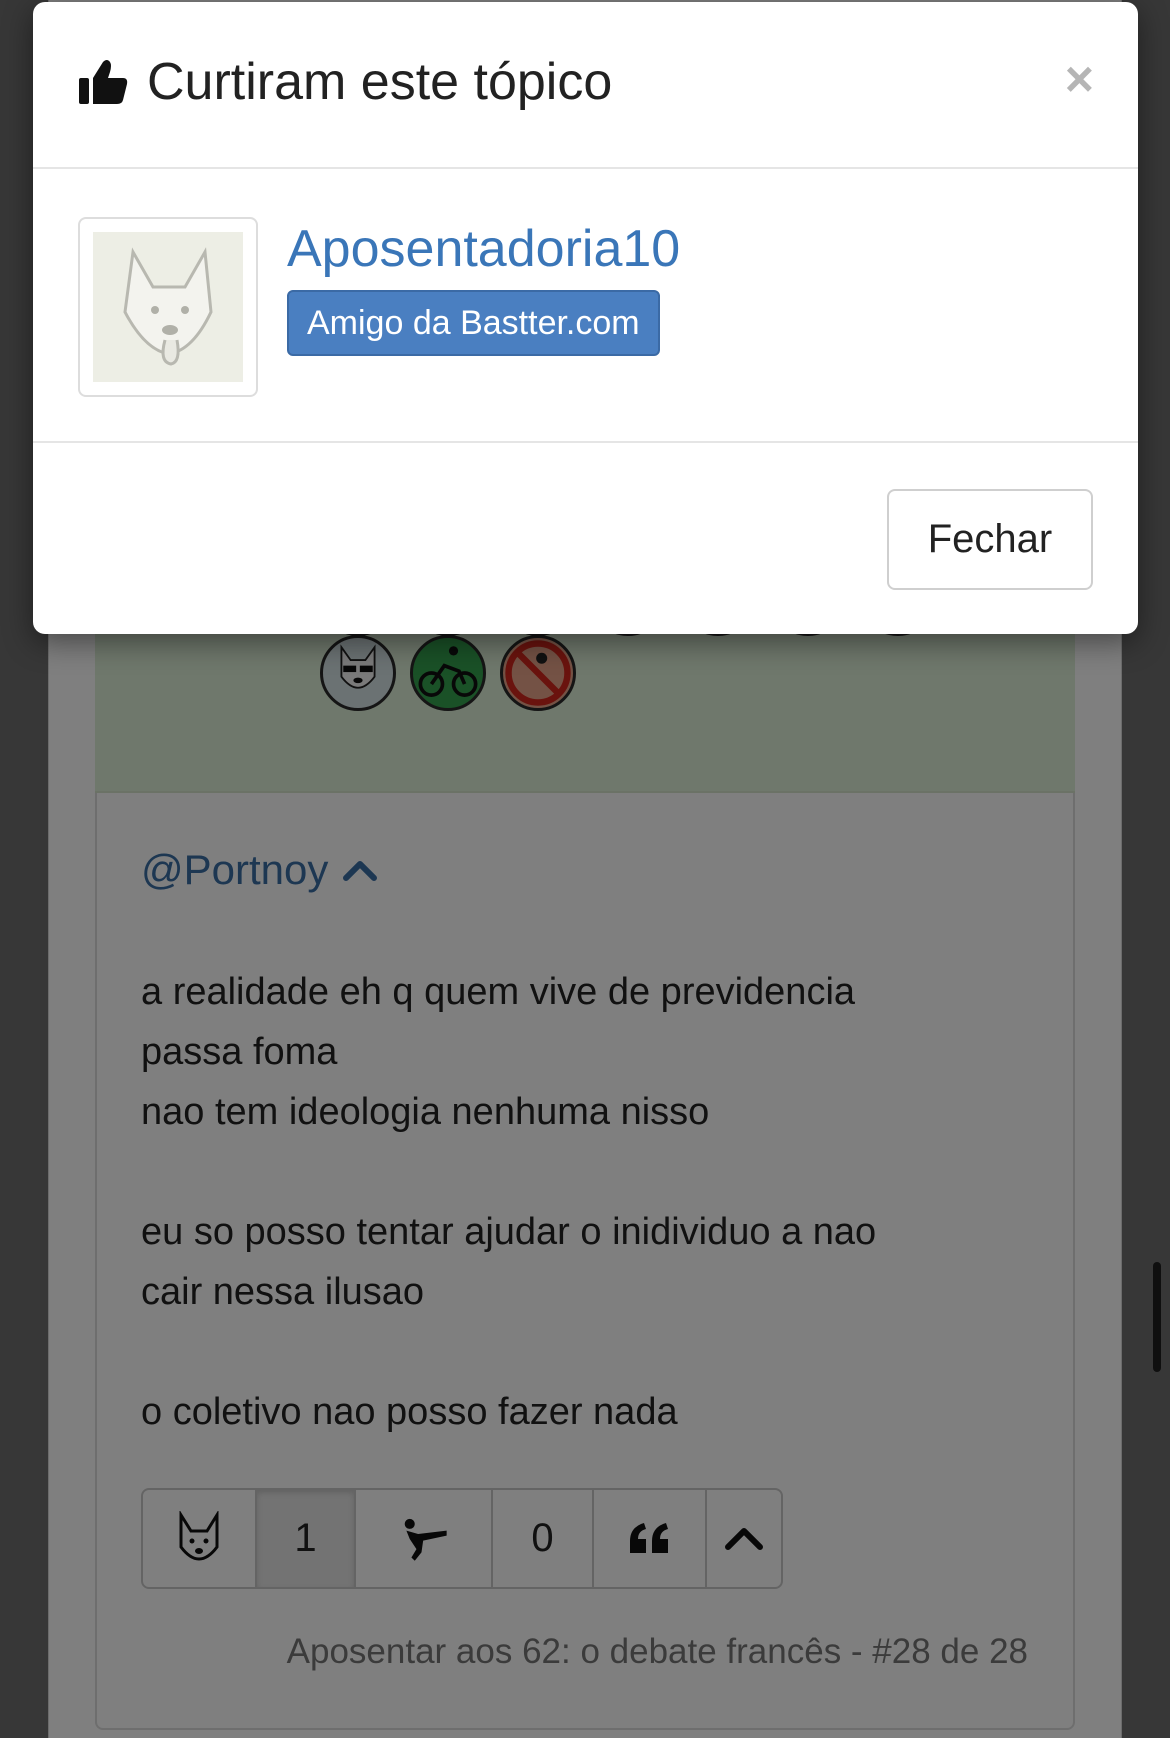 This screenshot has height=1738, width=1170. I want to click on modal-title: Curtiram este tópico, so click(344, 82).